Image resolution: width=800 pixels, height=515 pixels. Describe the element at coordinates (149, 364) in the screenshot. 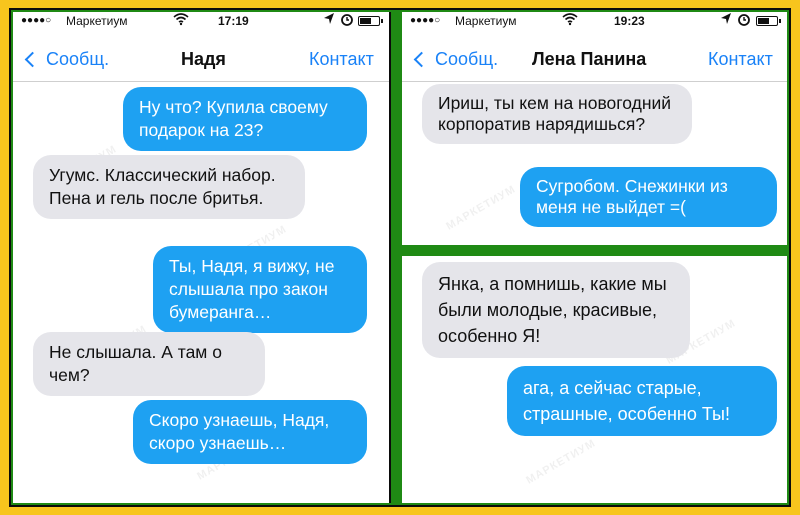

I see `message-bubble-incoming: Не слышала. А там о чем?` at that location.